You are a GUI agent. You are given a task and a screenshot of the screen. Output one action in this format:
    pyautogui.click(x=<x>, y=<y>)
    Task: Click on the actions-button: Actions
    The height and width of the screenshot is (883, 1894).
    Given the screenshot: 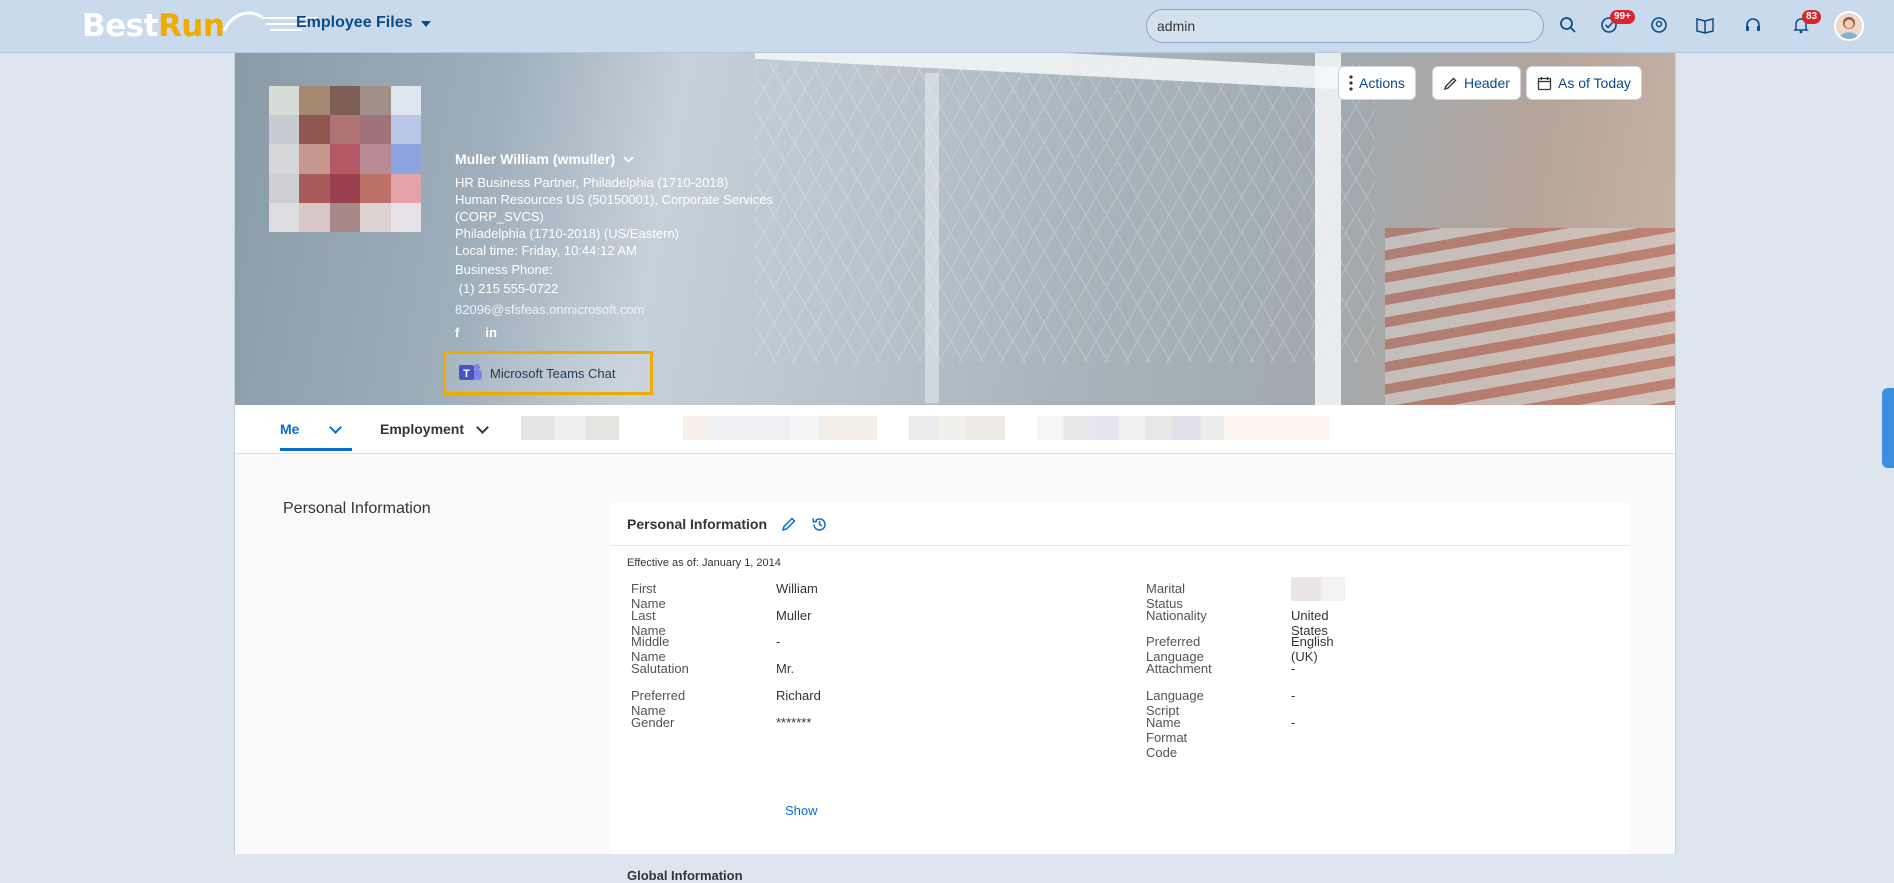 What is the action you would take?
    pyautogui.click(x=1377, y=83)
    